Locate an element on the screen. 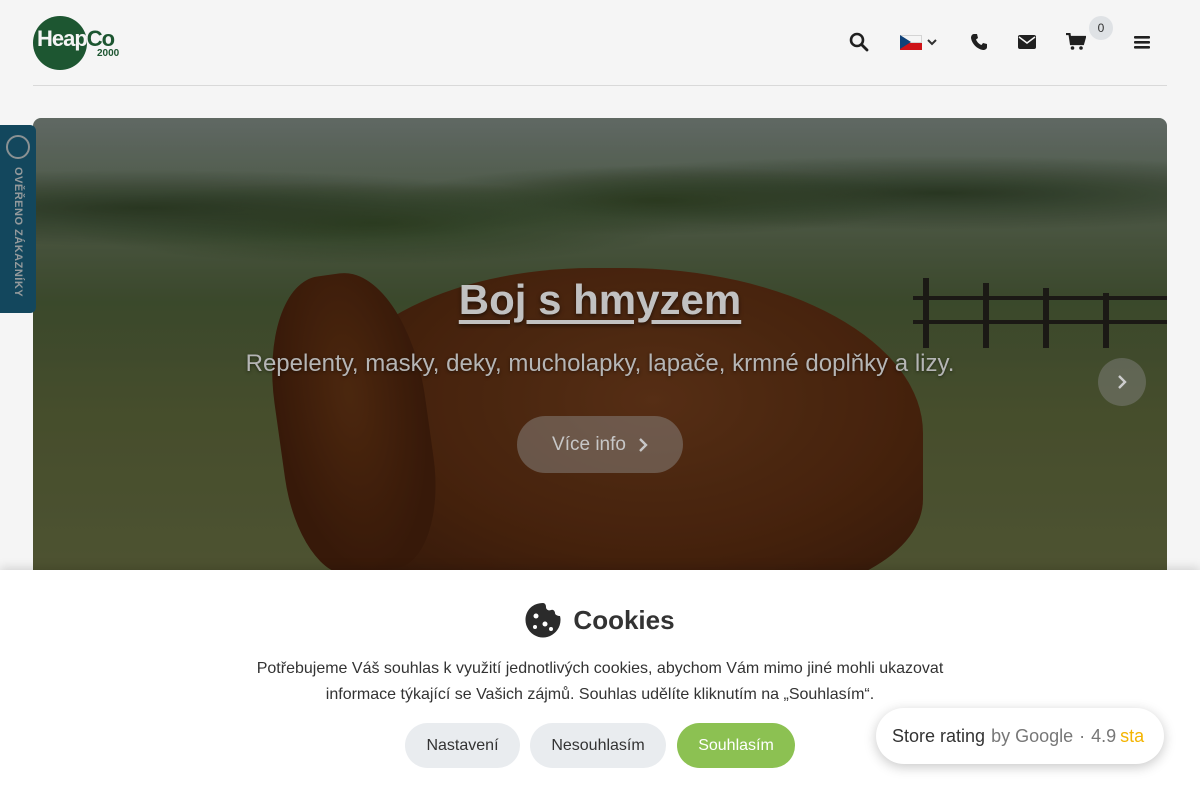 This screenshot has height=800, width=1200. search-icon is located at coordinates (859, 42).